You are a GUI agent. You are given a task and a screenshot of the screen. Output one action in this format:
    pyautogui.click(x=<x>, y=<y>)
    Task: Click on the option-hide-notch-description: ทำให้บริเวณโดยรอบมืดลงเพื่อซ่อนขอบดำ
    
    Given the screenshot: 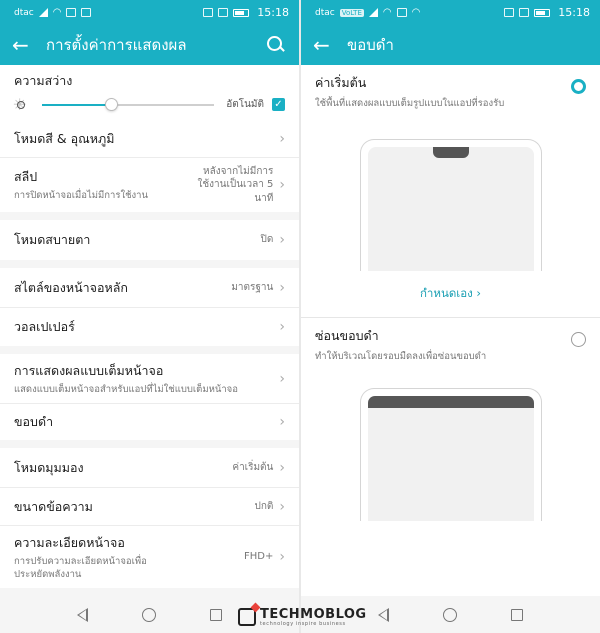 What is the action you would take?
    pyautogui.click(x=401, y=356)
    